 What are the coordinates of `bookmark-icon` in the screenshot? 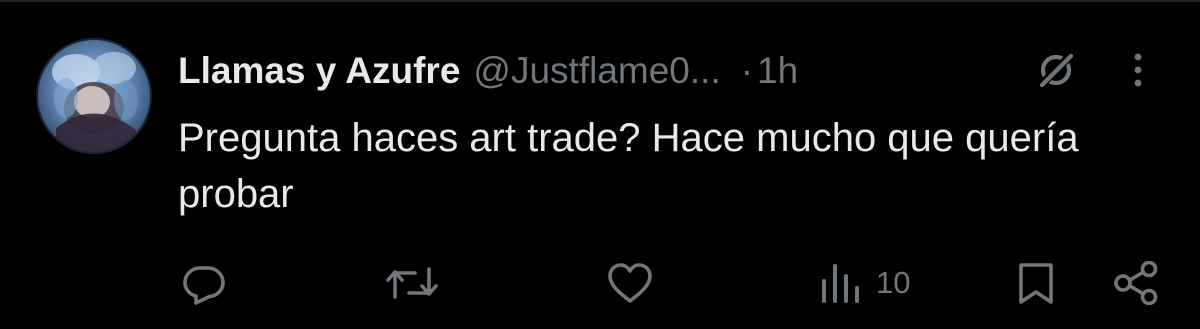 It's located at (1036, 283).